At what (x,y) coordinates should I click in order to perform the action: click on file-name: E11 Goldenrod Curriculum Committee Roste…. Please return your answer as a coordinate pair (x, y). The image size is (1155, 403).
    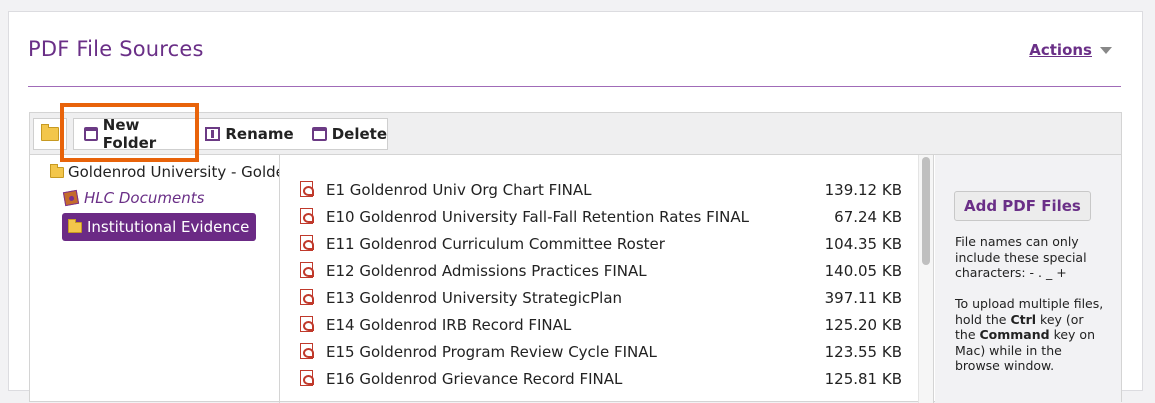
    Looking at the image, I should click on (495, 243).